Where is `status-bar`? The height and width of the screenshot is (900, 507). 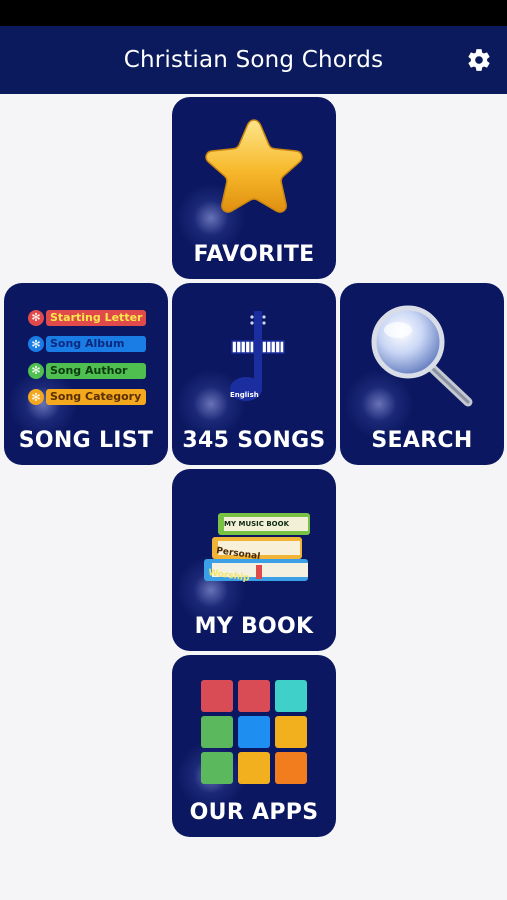
status-bar is located at coordinates (253, 13).